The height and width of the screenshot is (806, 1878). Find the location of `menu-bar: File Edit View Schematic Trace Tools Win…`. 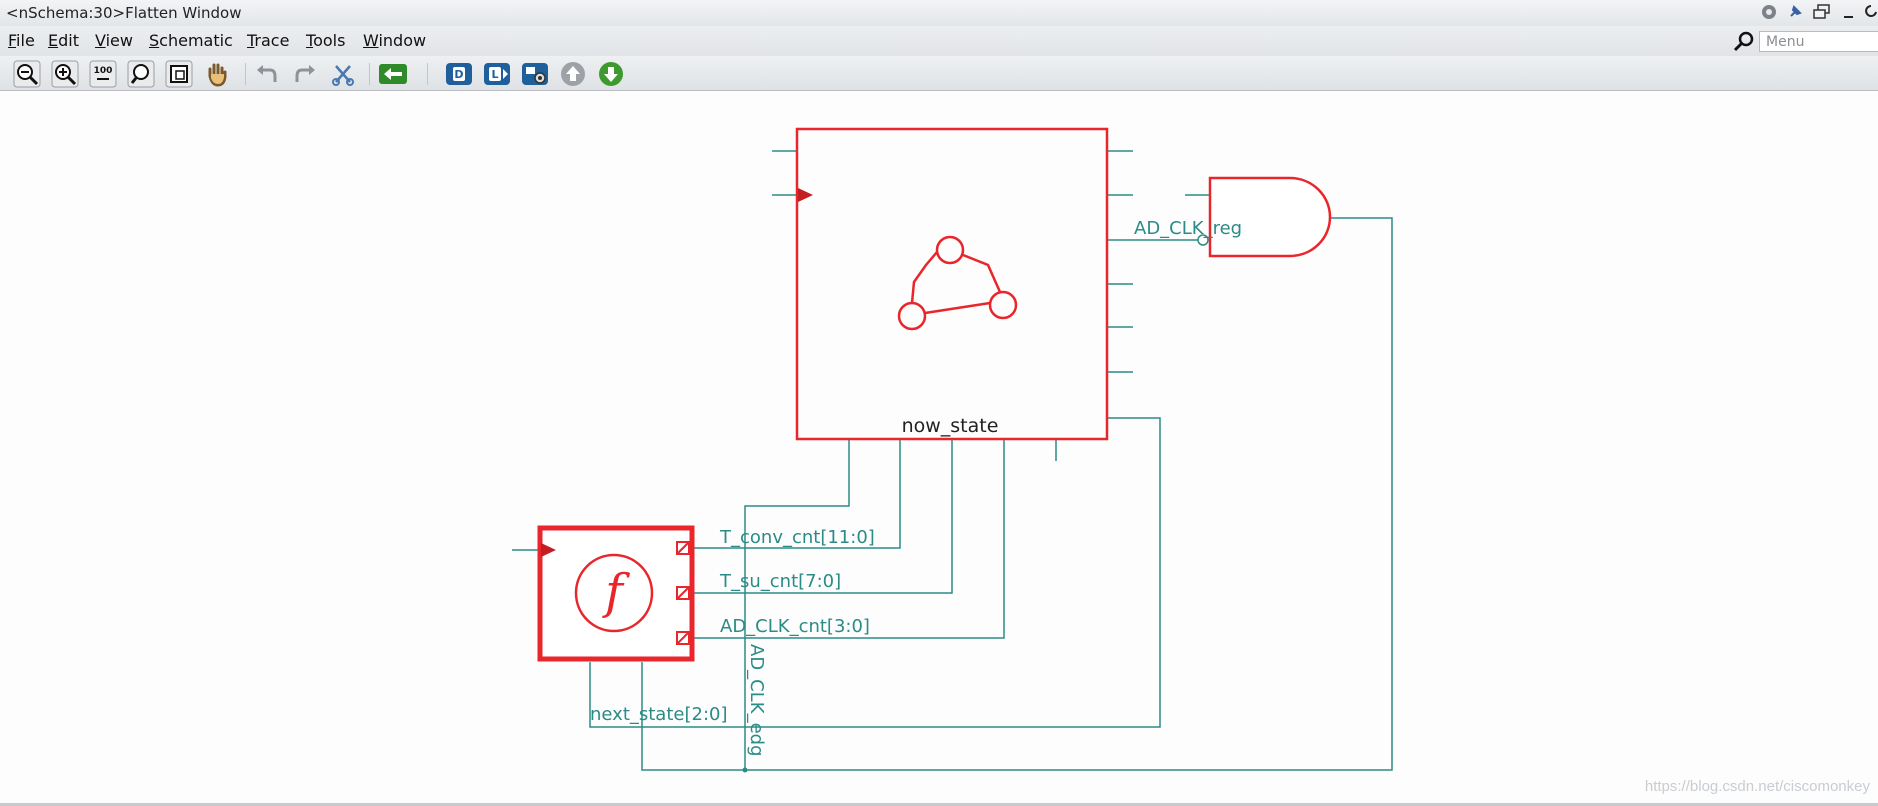

menu-bar: File Edit View Schematic Trace Tools Win… is located at coordinates (939, 41).